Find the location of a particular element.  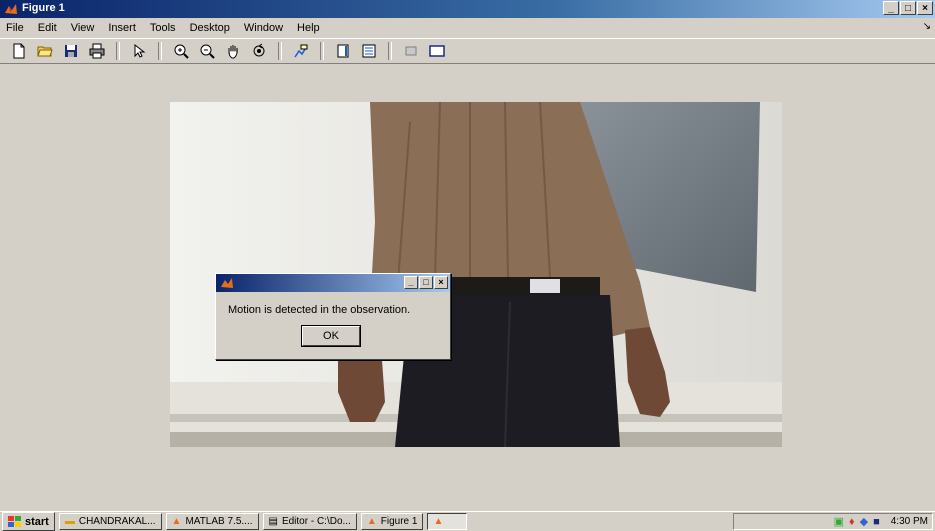

menu-view: View is located at coordinates (83, 28).